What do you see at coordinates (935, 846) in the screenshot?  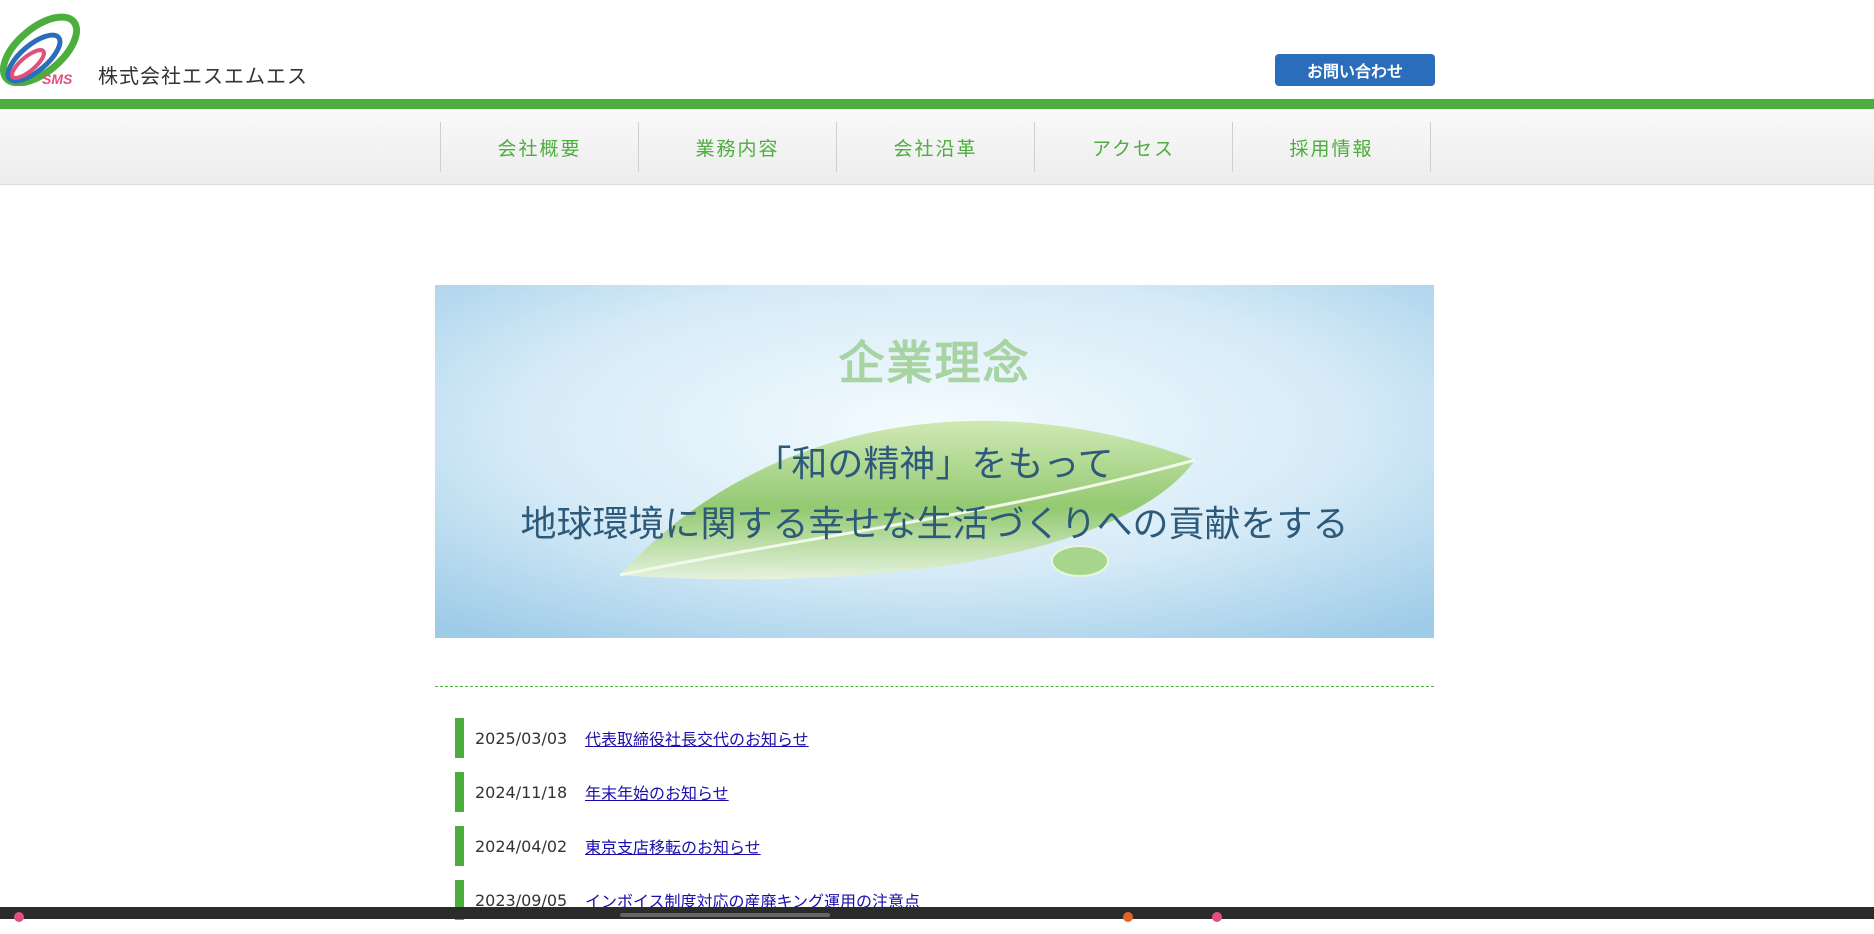 I see `news-item: 2024/04/02 東京支店移転のお知らせ` at bounding box center [935, 846].